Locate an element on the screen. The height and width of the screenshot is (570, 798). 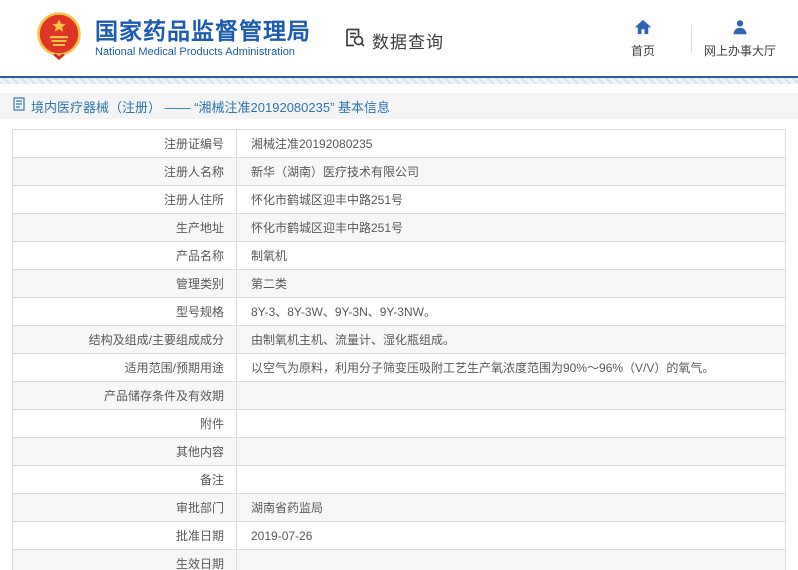
table-row: 注册人住所 怀化市鹤城区迎丰中路251号 is located at coordinates (399, 200).